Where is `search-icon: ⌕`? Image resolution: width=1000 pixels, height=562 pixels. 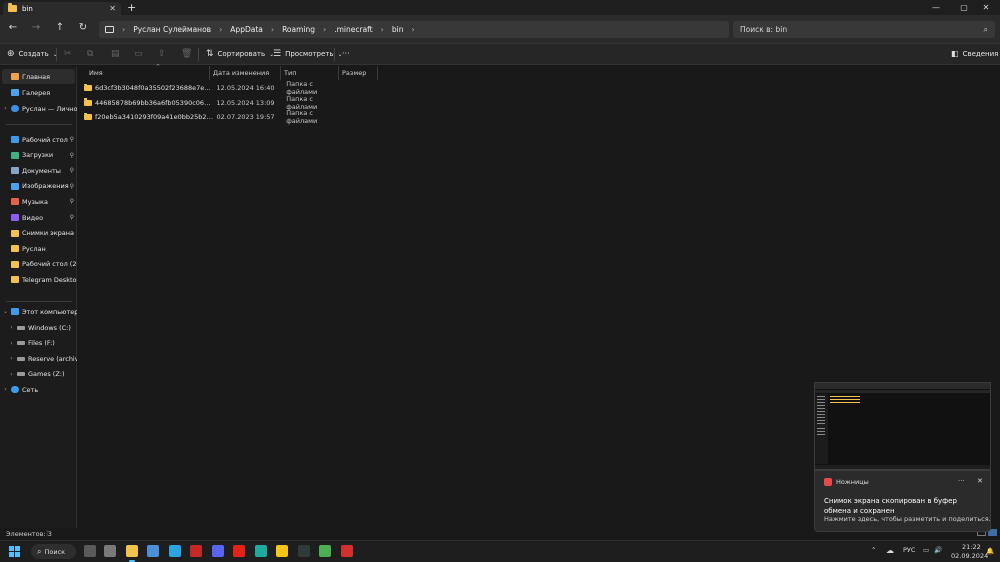
search-icon: ⌕ is located at coordinates (986, 30).